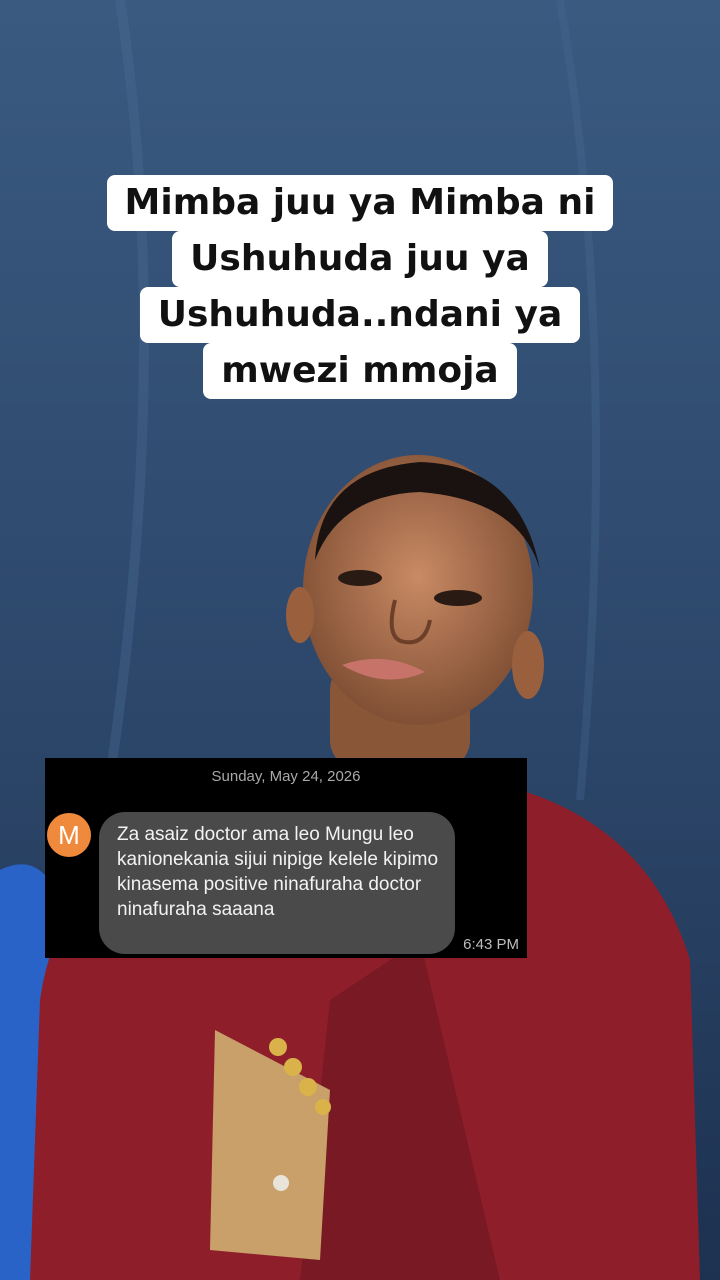 The image size is (720, 1280). What do you see at coordinates (458, 598) in the screenshot?
I see `right-eye` at bounding box center [458, 598].